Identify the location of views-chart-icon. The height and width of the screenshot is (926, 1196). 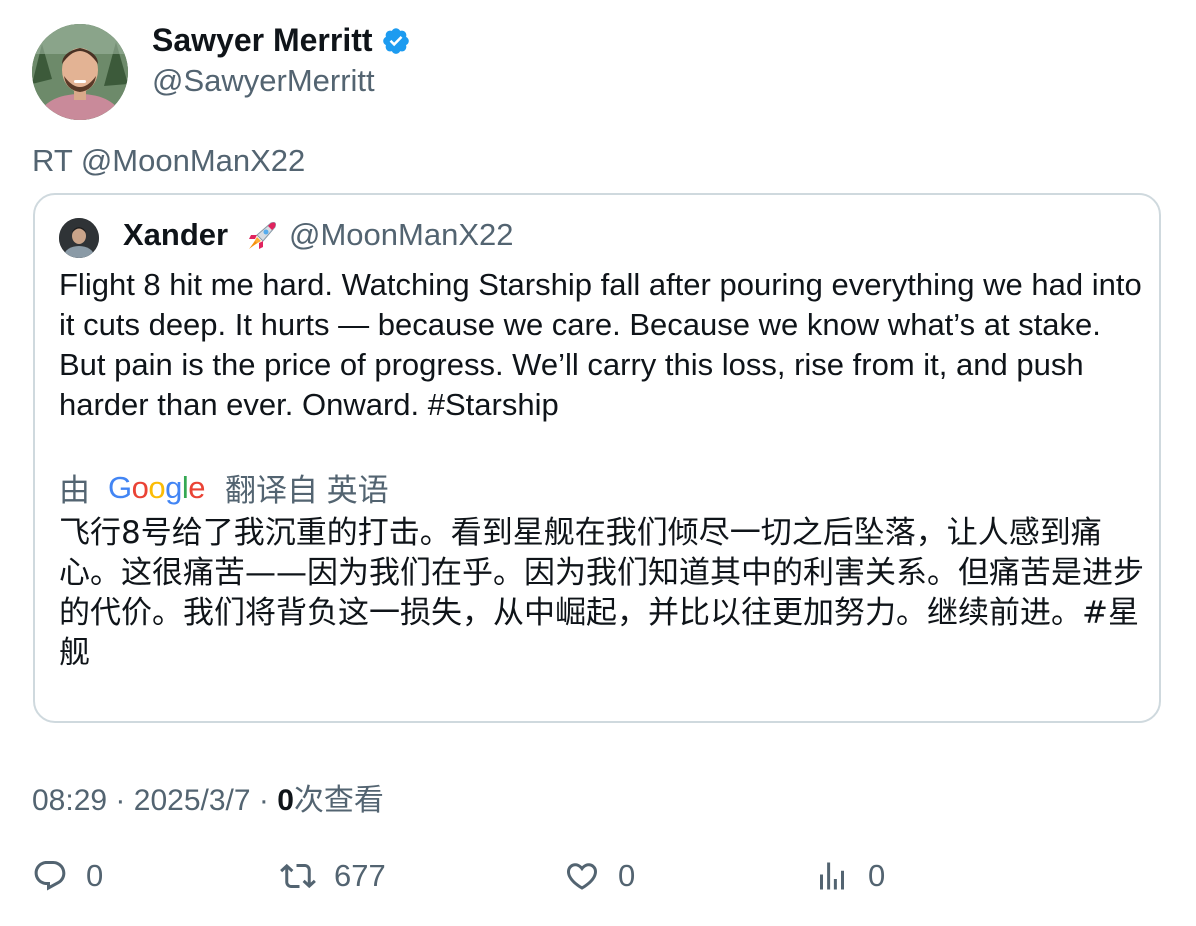
(832, 876).